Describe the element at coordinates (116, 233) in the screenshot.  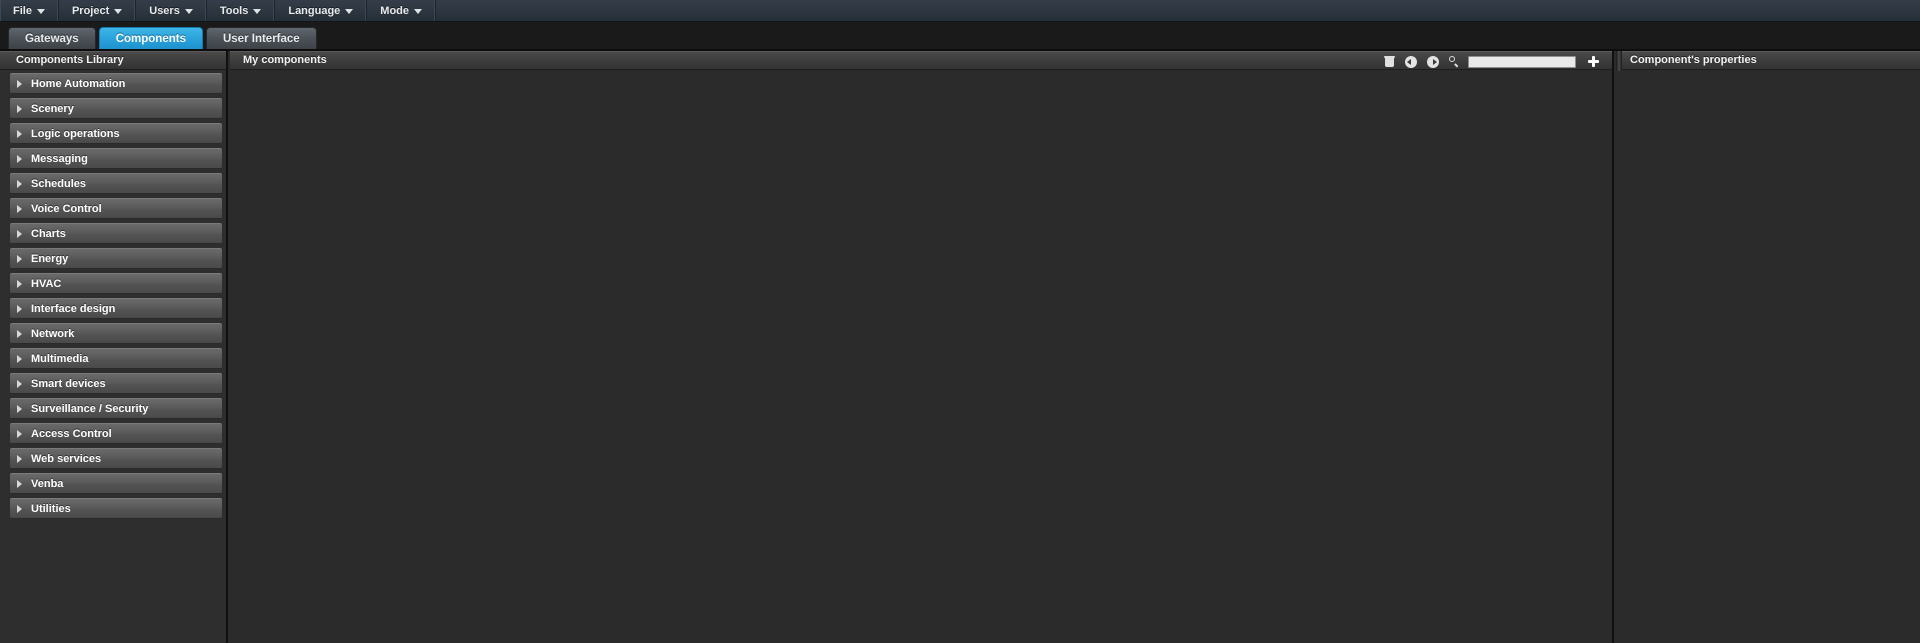
I see `sidebar-item-charts: Charts` at that location.